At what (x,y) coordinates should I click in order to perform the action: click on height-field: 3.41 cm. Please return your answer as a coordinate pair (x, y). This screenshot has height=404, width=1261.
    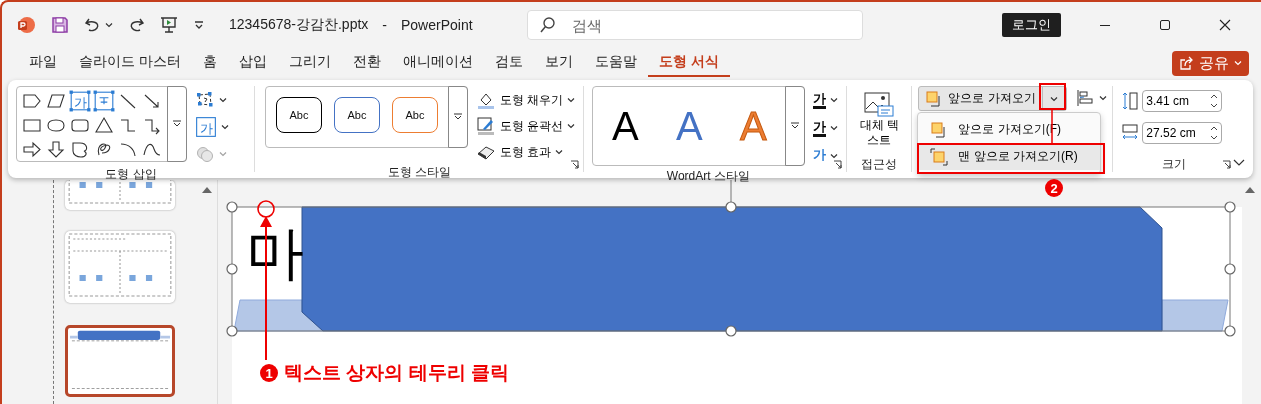
    Looking at the image, I should click on (1182, 101).